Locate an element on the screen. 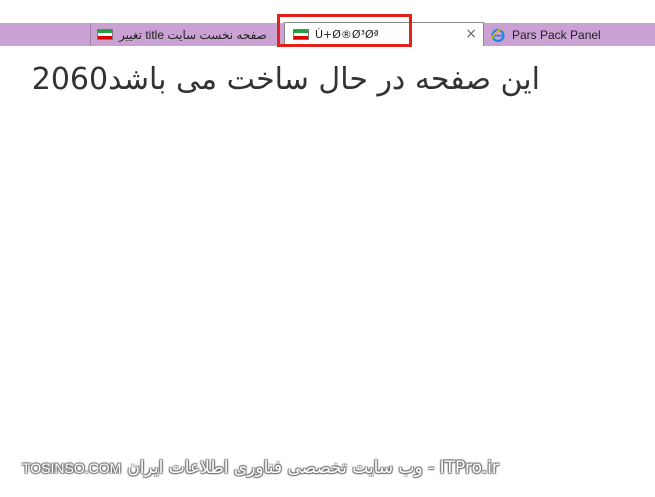  tab-title: Pars Pack Panel is located at coordinates (556, 34).